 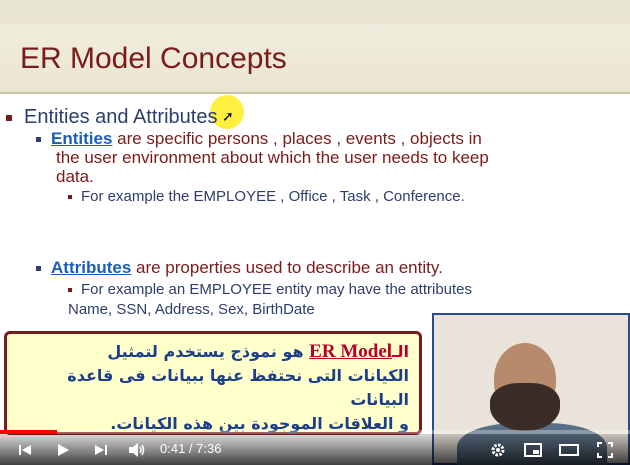 I want to click on presenter-beard, so click(x=525, y=407).